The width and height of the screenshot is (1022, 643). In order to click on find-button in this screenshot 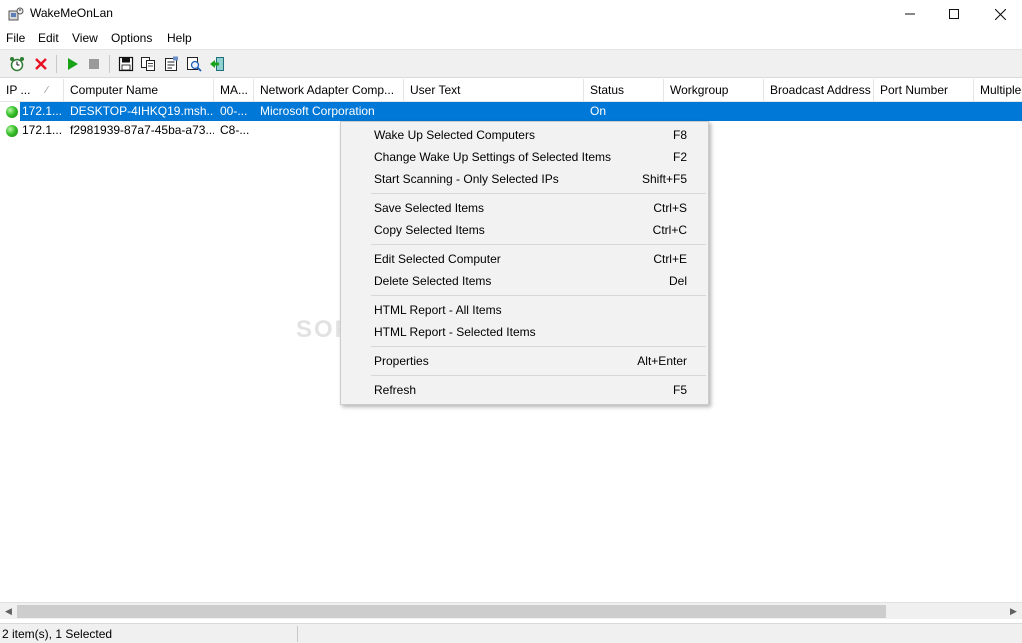, I will do `click(194, 64)`.